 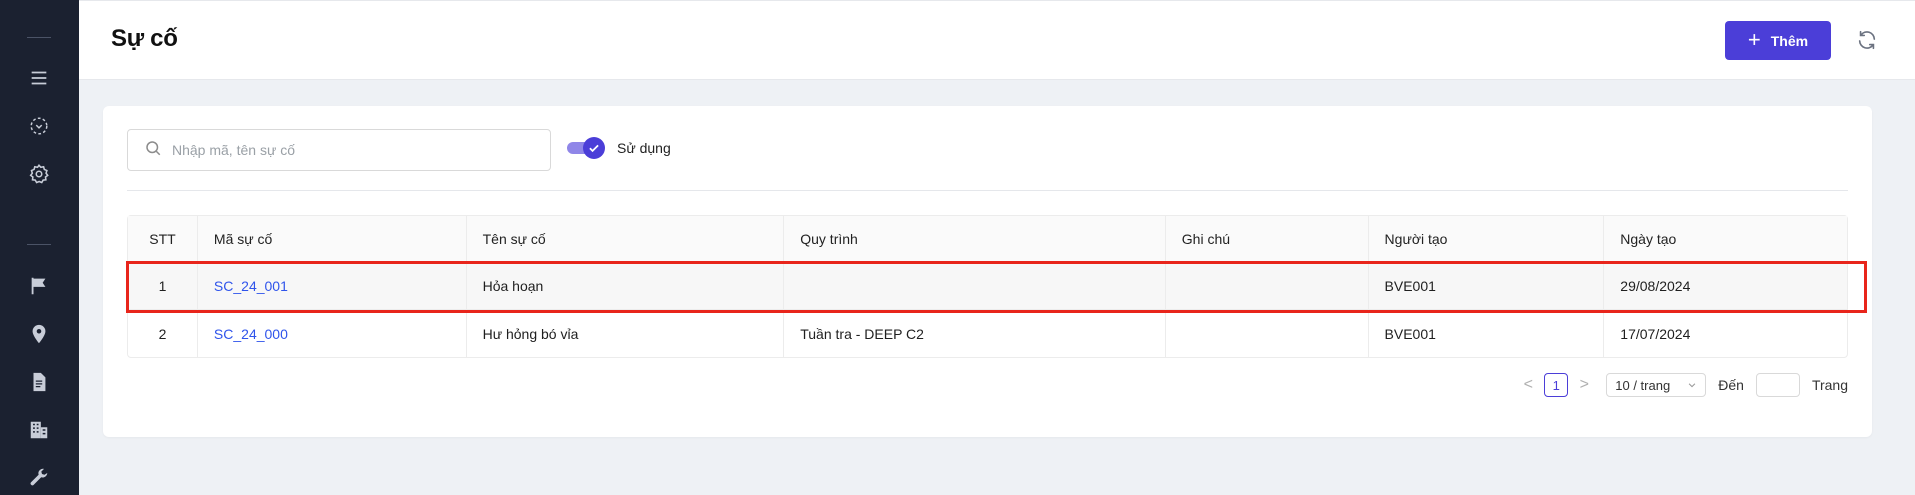 I want to click on wrench-icon, so click(x=39, y=478).